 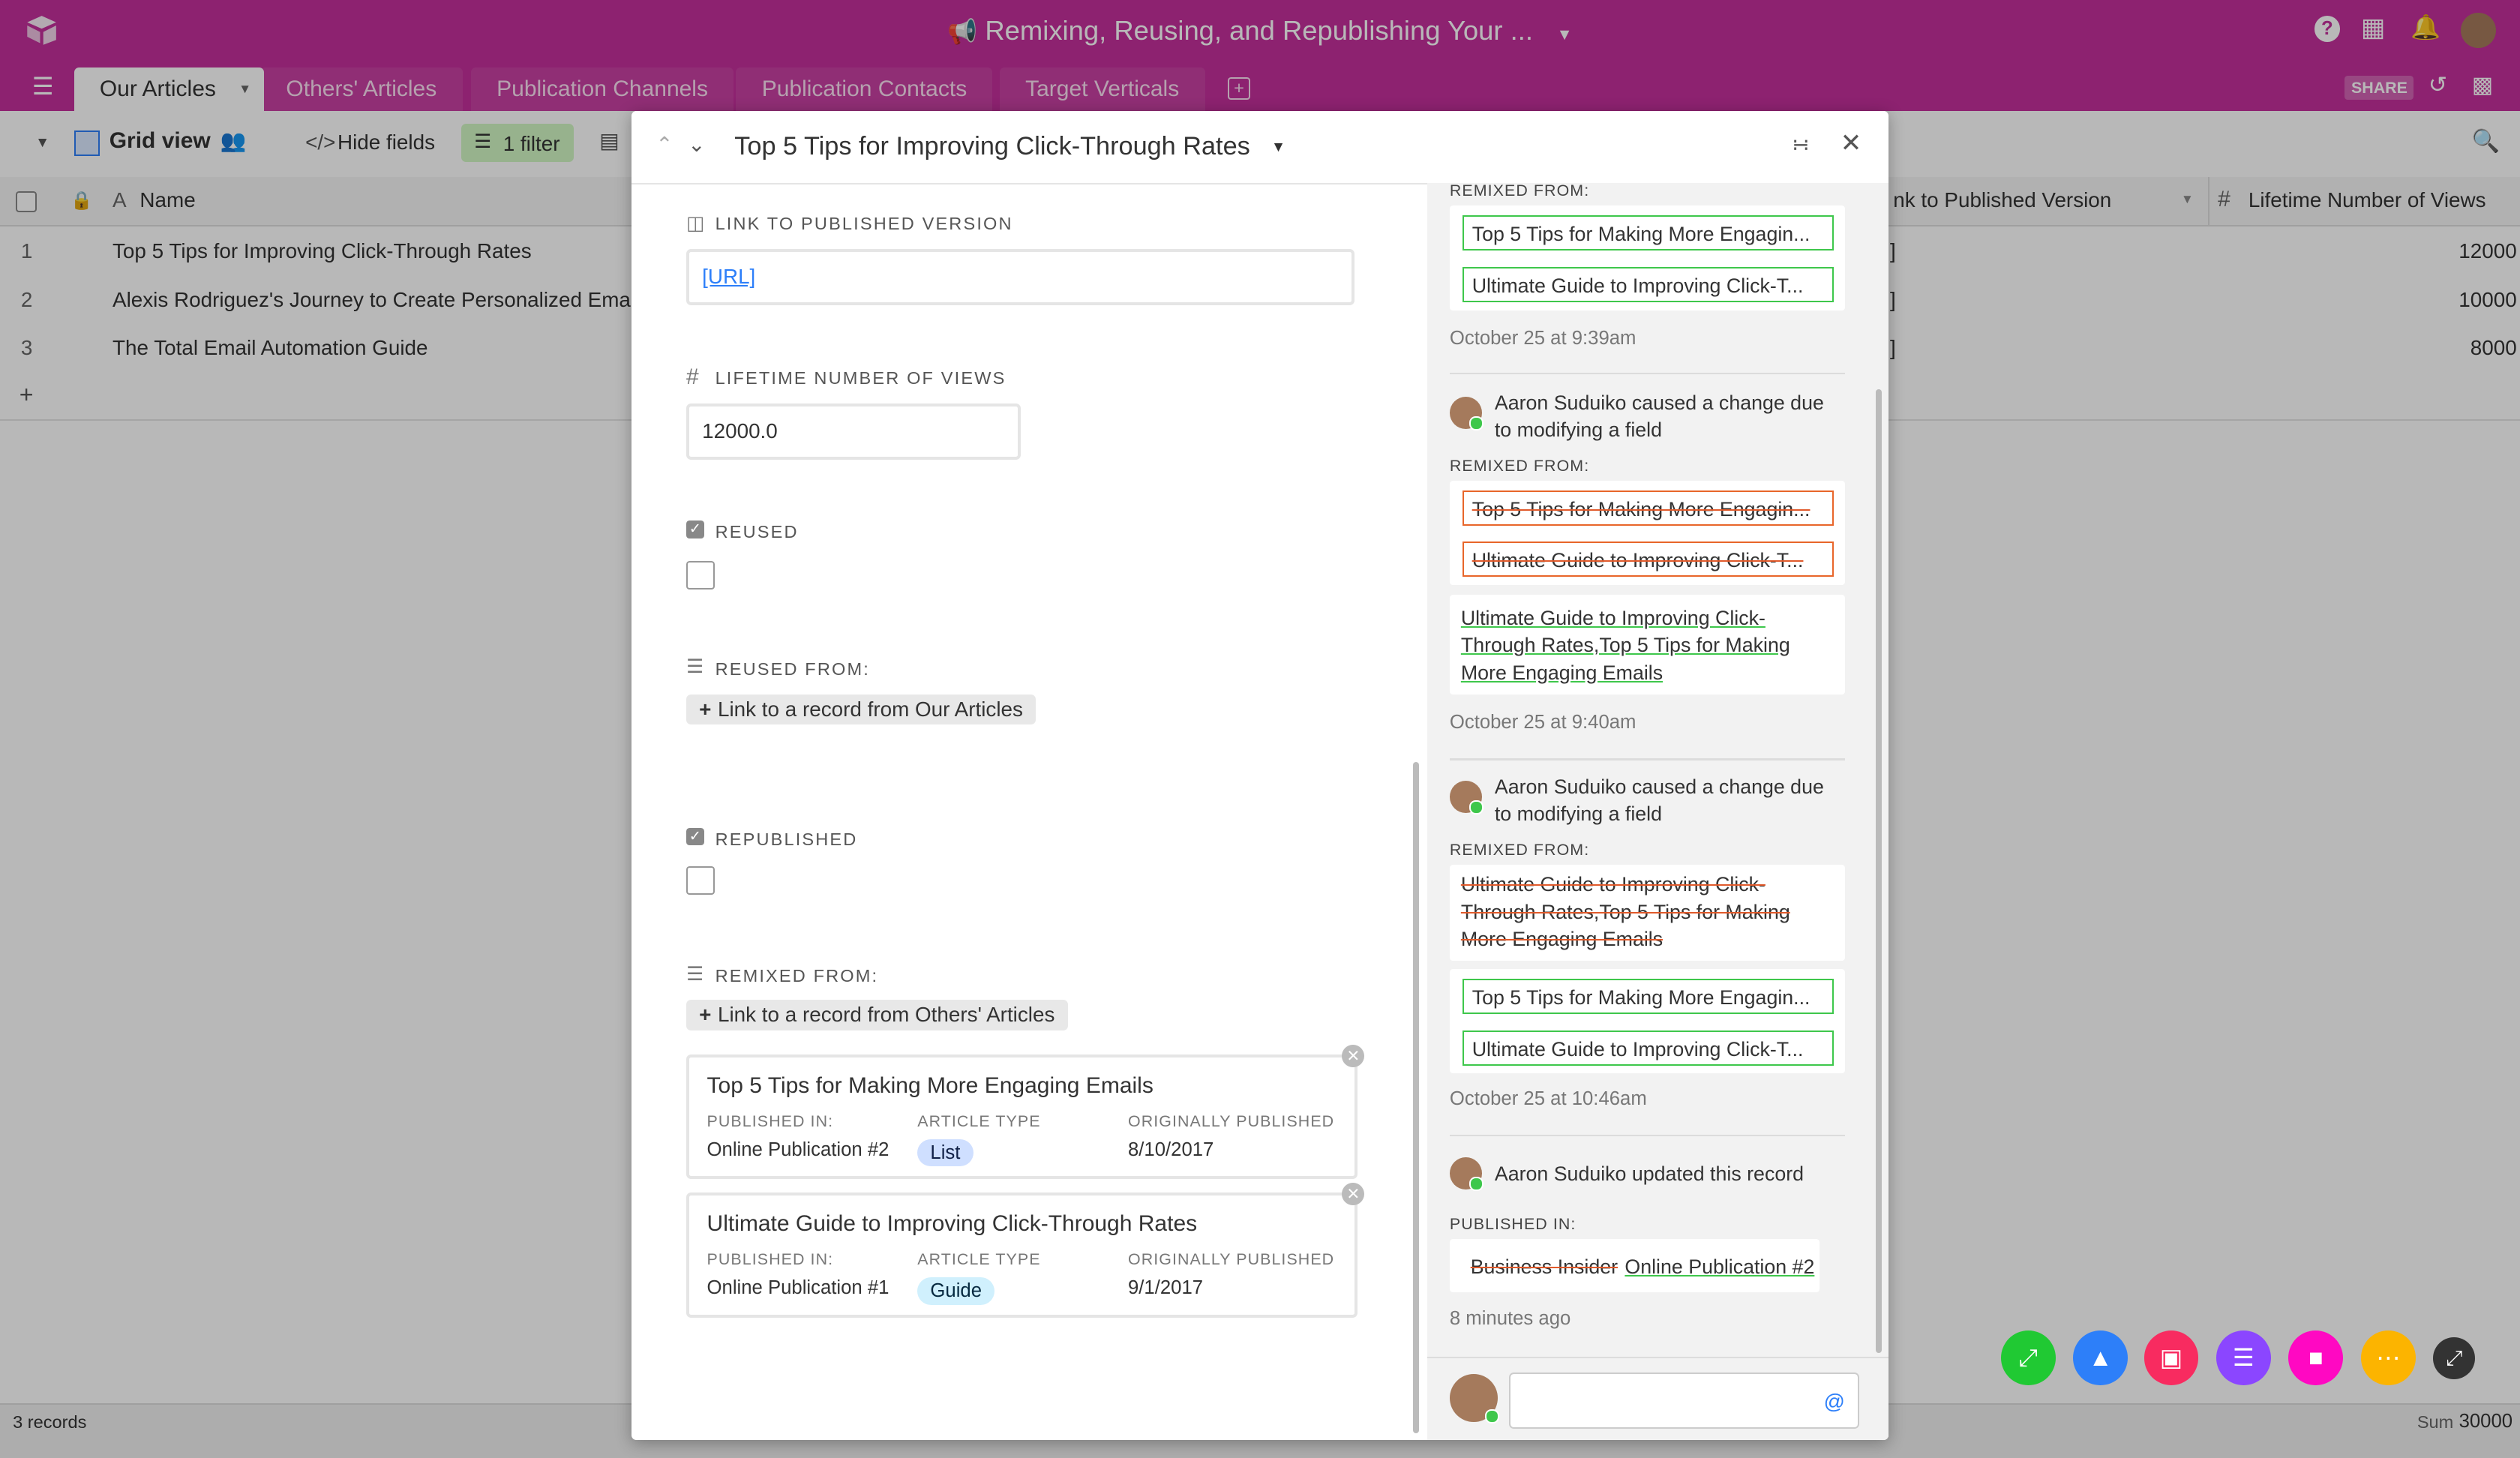 What do you see at coordinates (886, 1014) in the screenshot?
I see `button-label: Link to a record from Others' Articles` at bounding box center [886, 1014].